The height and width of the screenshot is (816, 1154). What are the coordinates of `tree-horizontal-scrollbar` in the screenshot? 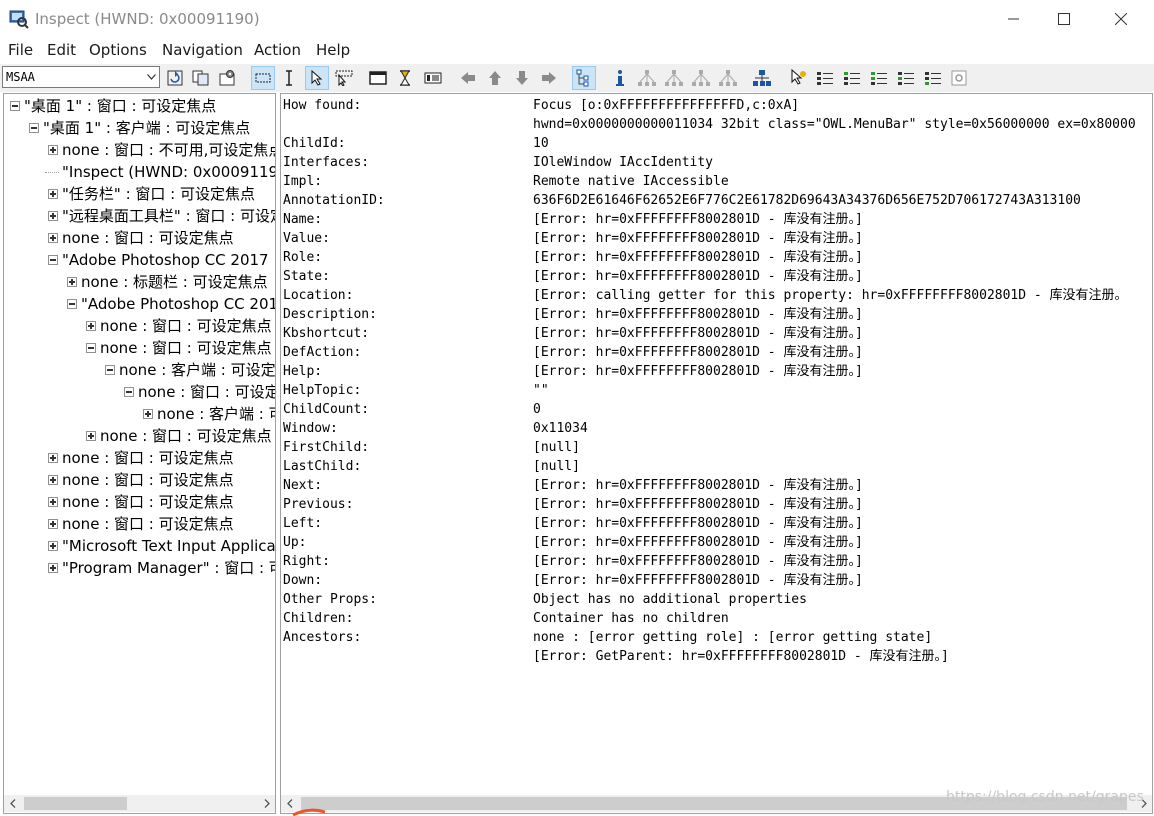 It's located at (139, 803).